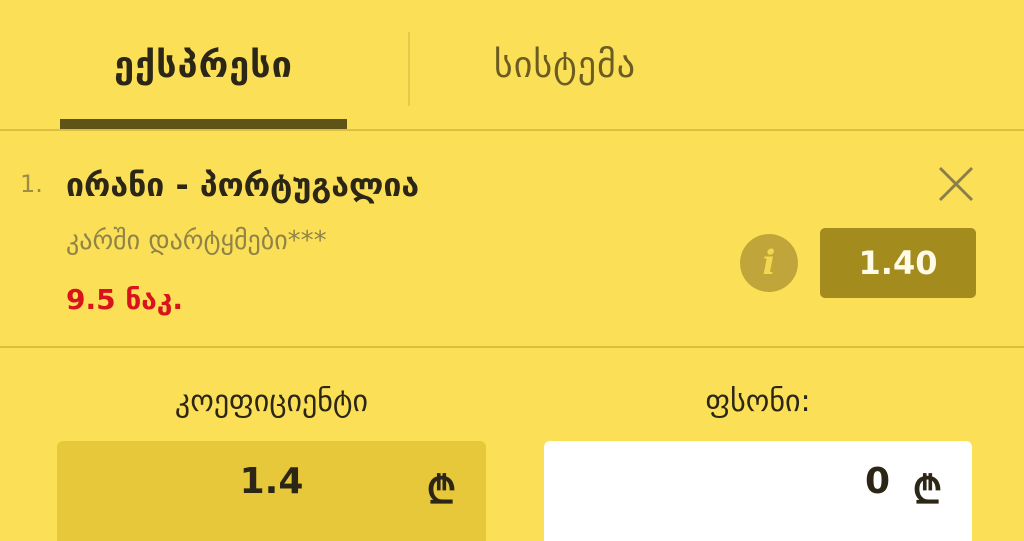  I want to click on tab-express: ექსპრესი, so click(203, 65).